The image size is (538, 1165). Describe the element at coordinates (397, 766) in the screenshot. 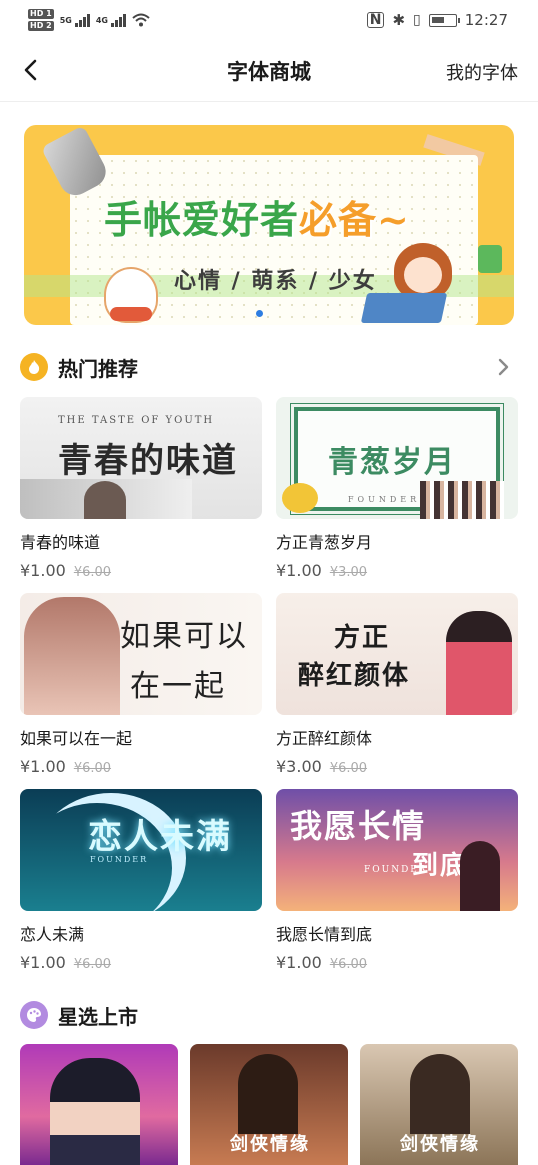

I see `price-row: ¥3.00 ¥6.00` at that location.